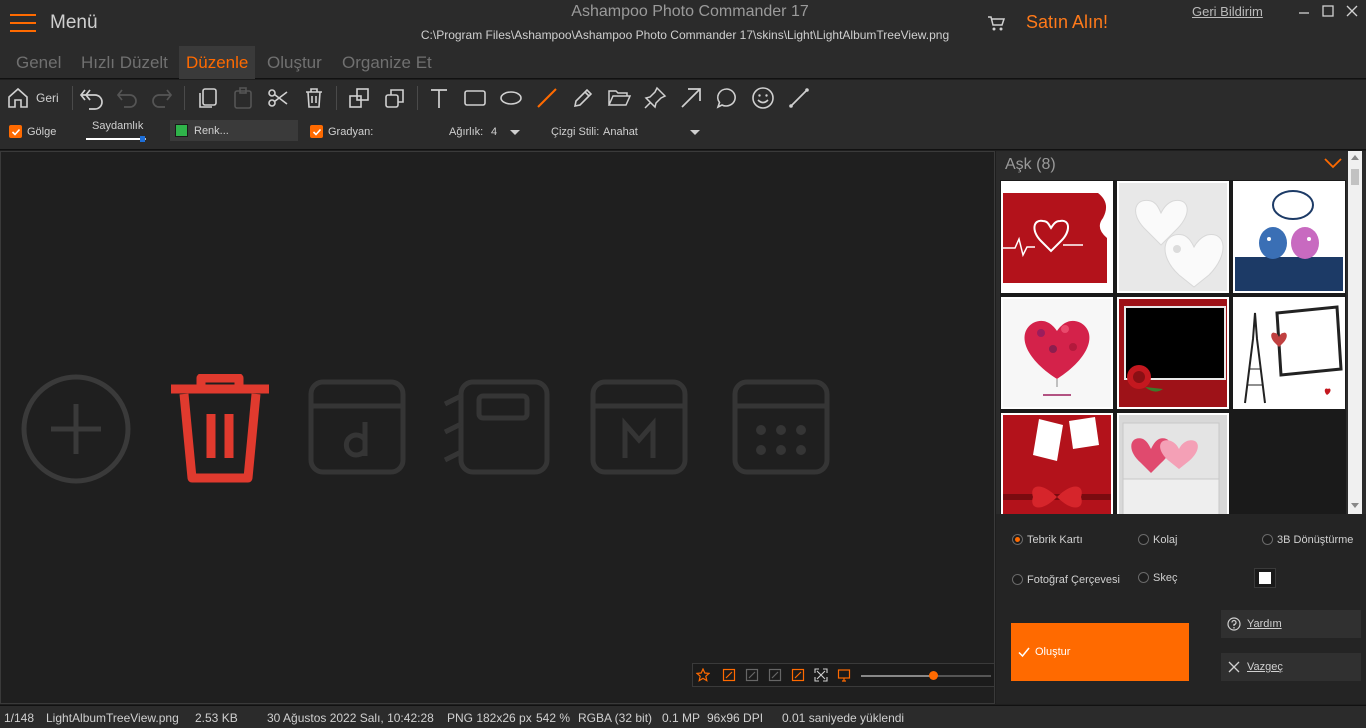 The width and height of the screenshot is (1366, 728). Describe the element at coordinates (217, 62) in the screenshot. I see `tab-duzenle: Düzenle` at that location.